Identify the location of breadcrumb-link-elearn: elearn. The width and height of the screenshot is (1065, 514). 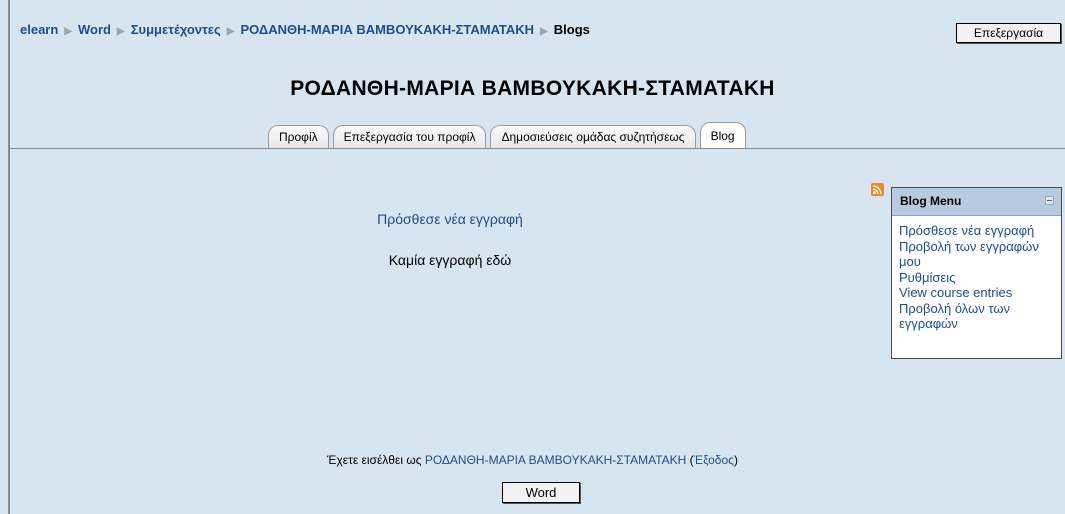
(39, 29).